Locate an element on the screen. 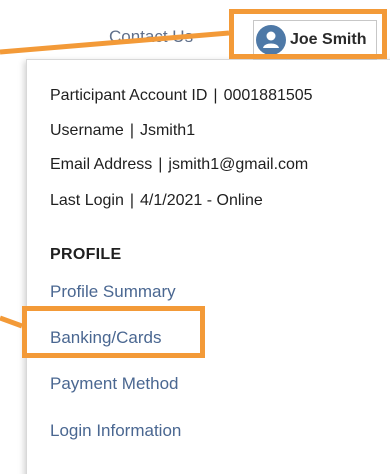  last-login-label: Last Login is located at coordinates (87, 200).